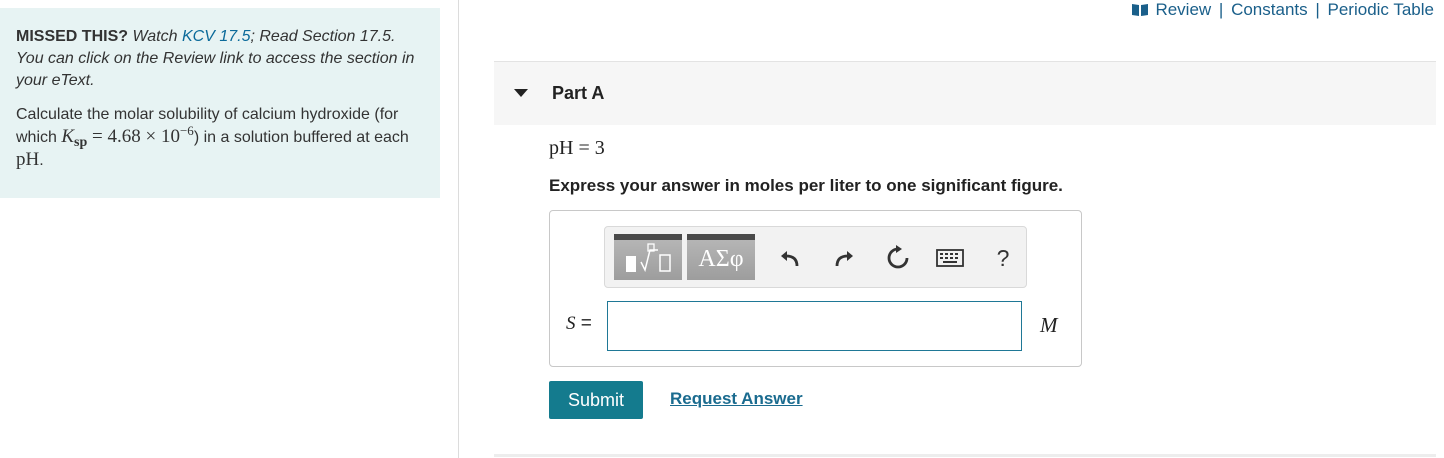 The image size is (1444, 458). Describe the element at coordinates (216, 36) in the screenshot. I see `kcv-link: KCV 17.5` at that location.